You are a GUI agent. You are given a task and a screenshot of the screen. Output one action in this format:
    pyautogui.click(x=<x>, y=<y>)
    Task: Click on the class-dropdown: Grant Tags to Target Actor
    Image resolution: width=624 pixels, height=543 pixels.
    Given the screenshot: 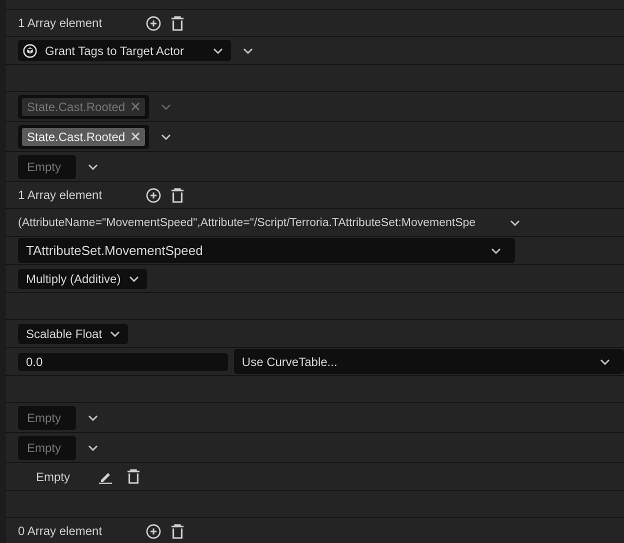 What is the action you would take?
    pyautogui.click(x=124, y=50)
    